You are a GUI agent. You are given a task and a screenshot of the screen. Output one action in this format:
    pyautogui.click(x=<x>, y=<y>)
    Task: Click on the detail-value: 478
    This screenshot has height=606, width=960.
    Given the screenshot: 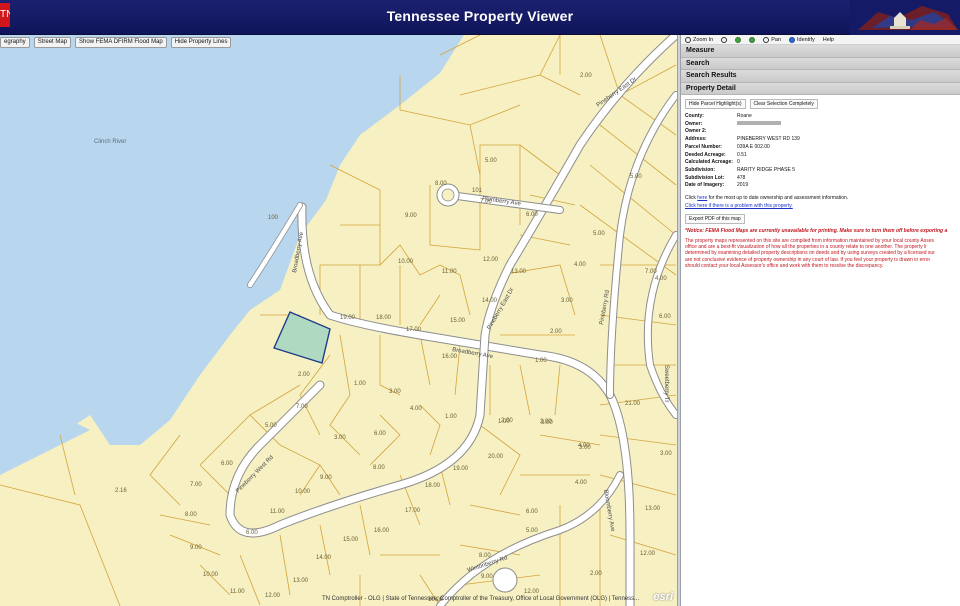 What is the action you would take?
    pyautogui.click(x=741, y=177)
    